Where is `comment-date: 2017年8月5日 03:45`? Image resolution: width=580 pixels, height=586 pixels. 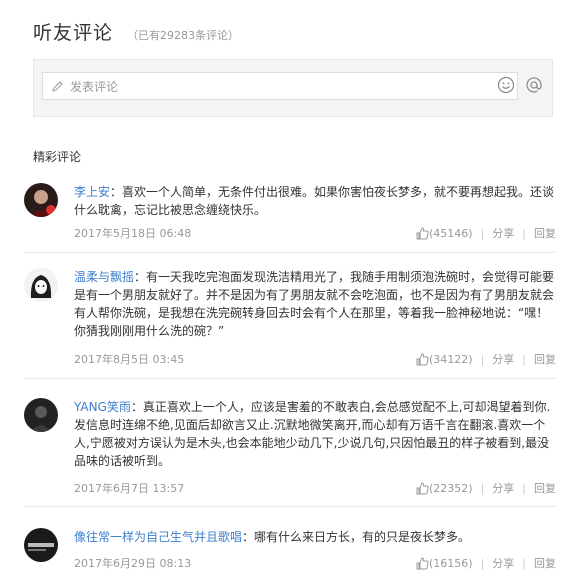 comment-date: 2017年8月5日 03:45 is located at coordinates (129, 359).